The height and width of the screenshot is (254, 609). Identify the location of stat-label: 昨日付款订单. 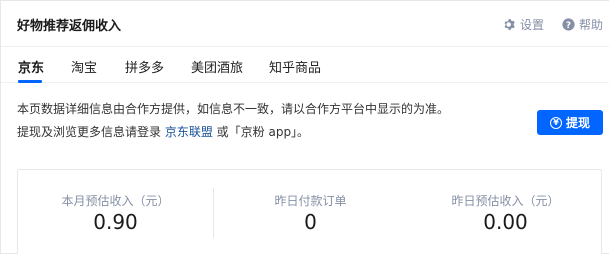
(310, 201).